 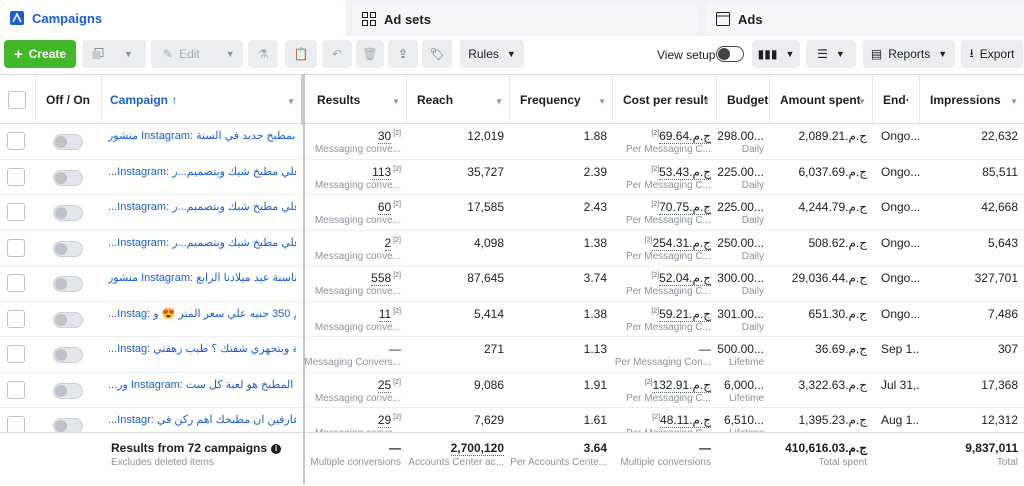 I want to click on export-button: ⭳ Export, so click(x=992, y=54).